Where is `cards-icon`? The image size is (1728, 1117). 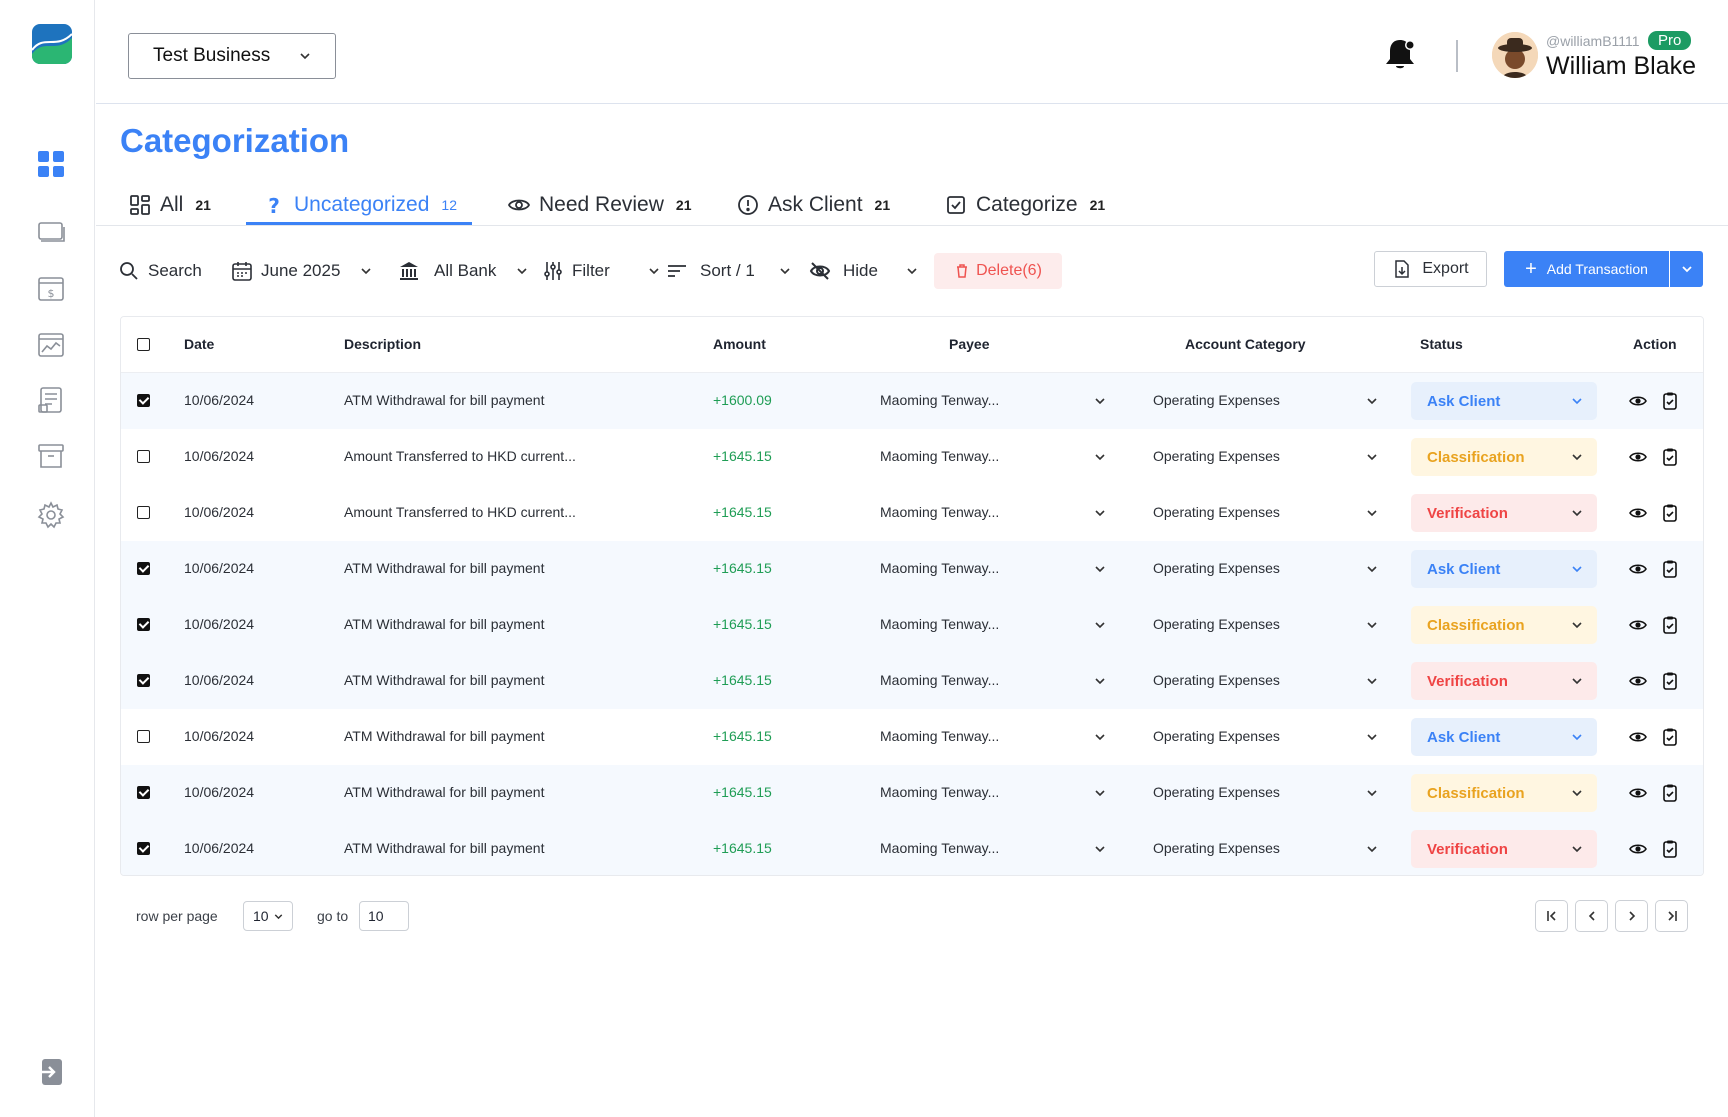 cards-icon is located at coordinates (51, 232).